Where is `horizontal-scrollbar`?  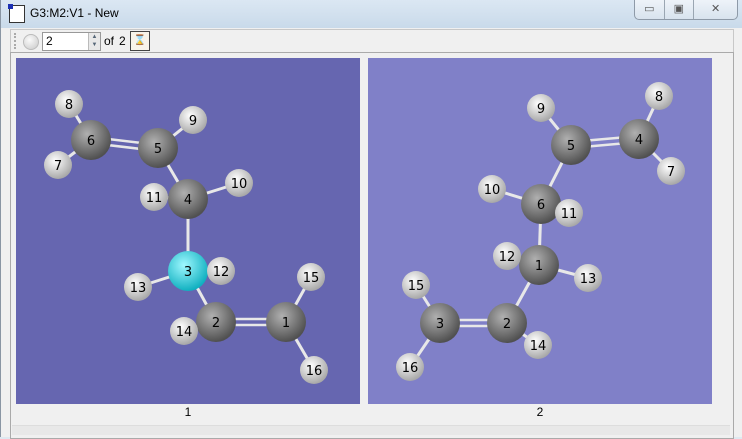 horizontal-scrollbar is located at coordinates (371, 430).